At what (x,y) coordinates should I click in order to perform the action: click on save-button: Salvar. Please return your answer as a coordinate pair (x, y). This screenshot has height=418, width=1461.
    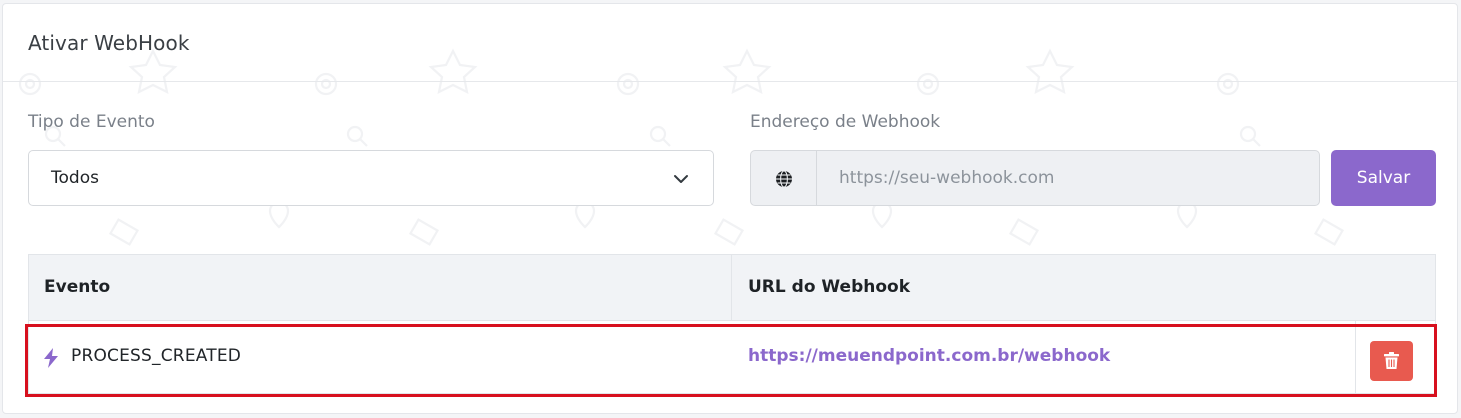
    Looking at the image, I should click on (1383, 178).